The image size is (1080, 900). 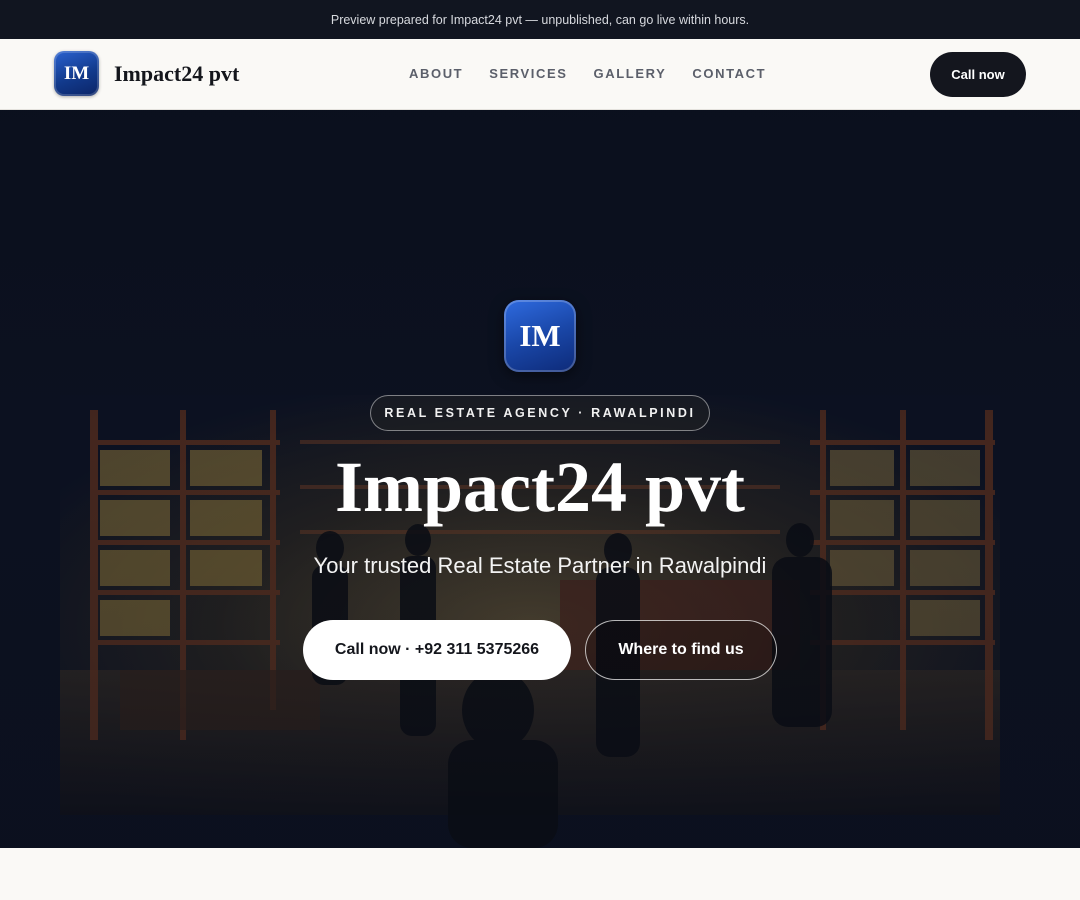 I want to click on brand-logo-icon: IM, so click(x=76, y=73).